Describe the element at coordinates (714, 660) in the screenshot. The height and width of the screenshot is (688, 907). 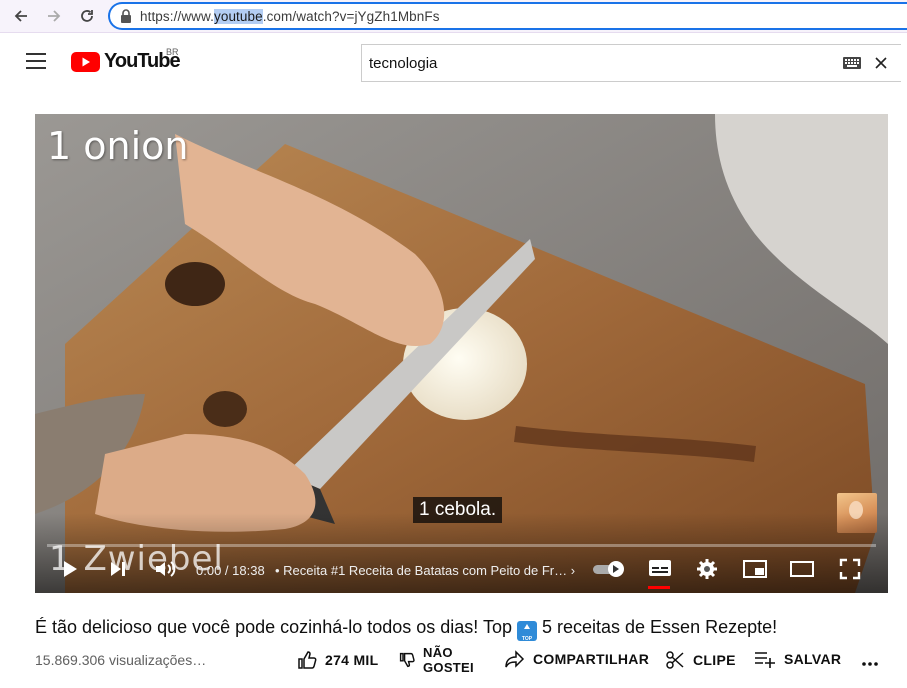
I see `clip-label: CLIPE` at that location.